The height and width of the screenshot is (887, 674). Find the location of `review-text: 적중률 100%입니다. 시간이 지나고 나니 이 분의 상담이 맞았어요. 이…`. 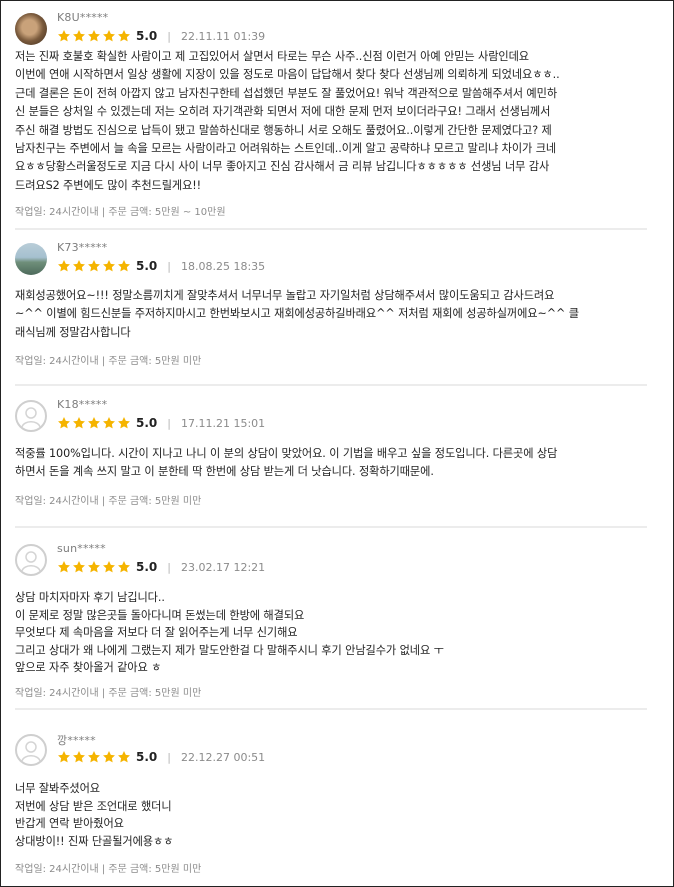

review-text: 적중률 100%입니다. 시간이 지나고 나니 이 분의 상담이 맞았어요. 이… is located at coordinates (286, 463).